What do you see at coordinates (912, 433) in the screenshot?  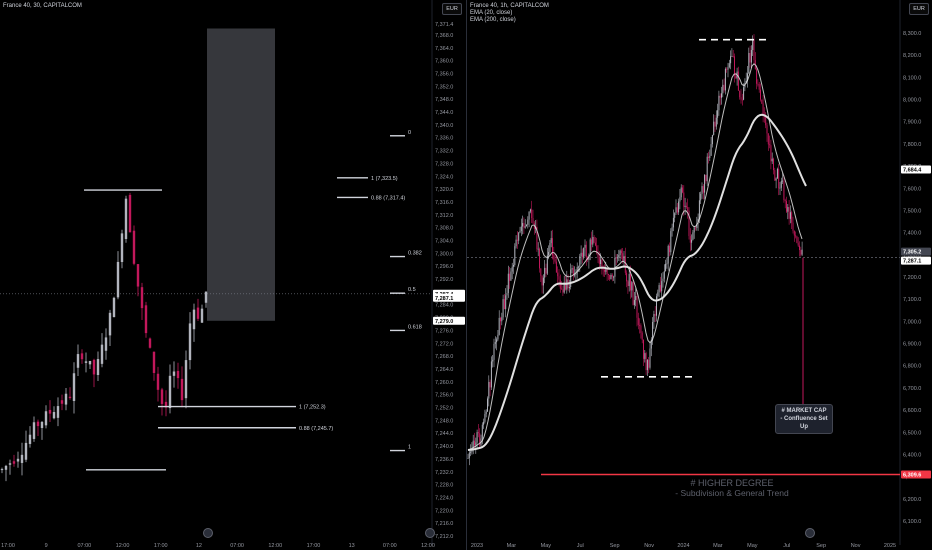 I see `right-price-tick: 6,500.0` at bounding box center [912, 433].